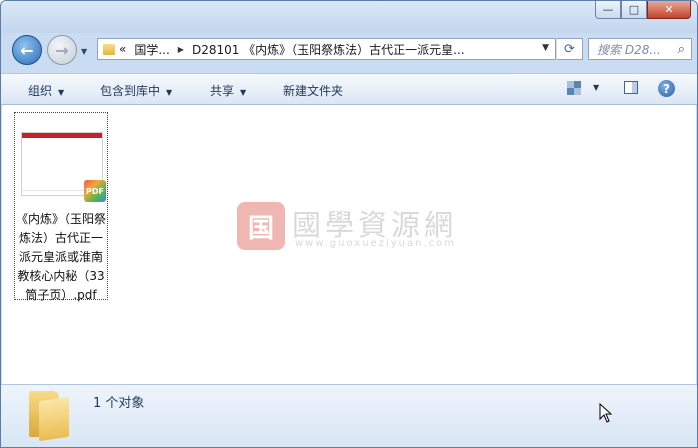 This screenshot has width=698, height=448. I want to click on back-button: ←, so click(27, 50).